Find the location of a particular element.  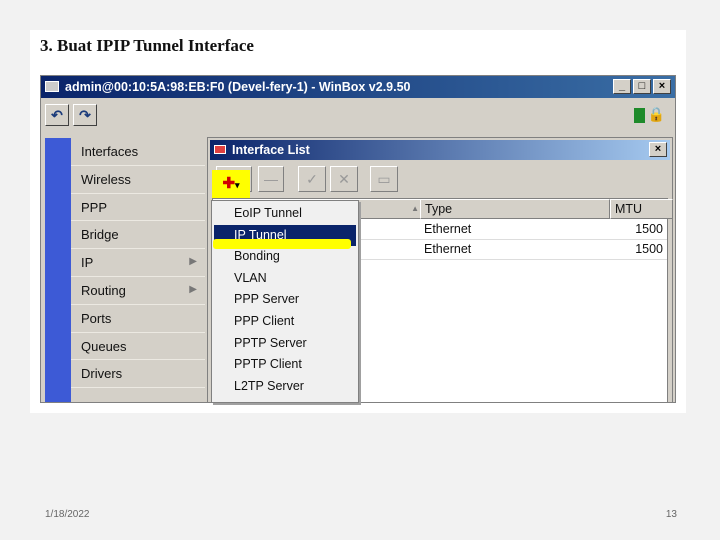

undo-button: ↶ is located at coordinates (57, 115).